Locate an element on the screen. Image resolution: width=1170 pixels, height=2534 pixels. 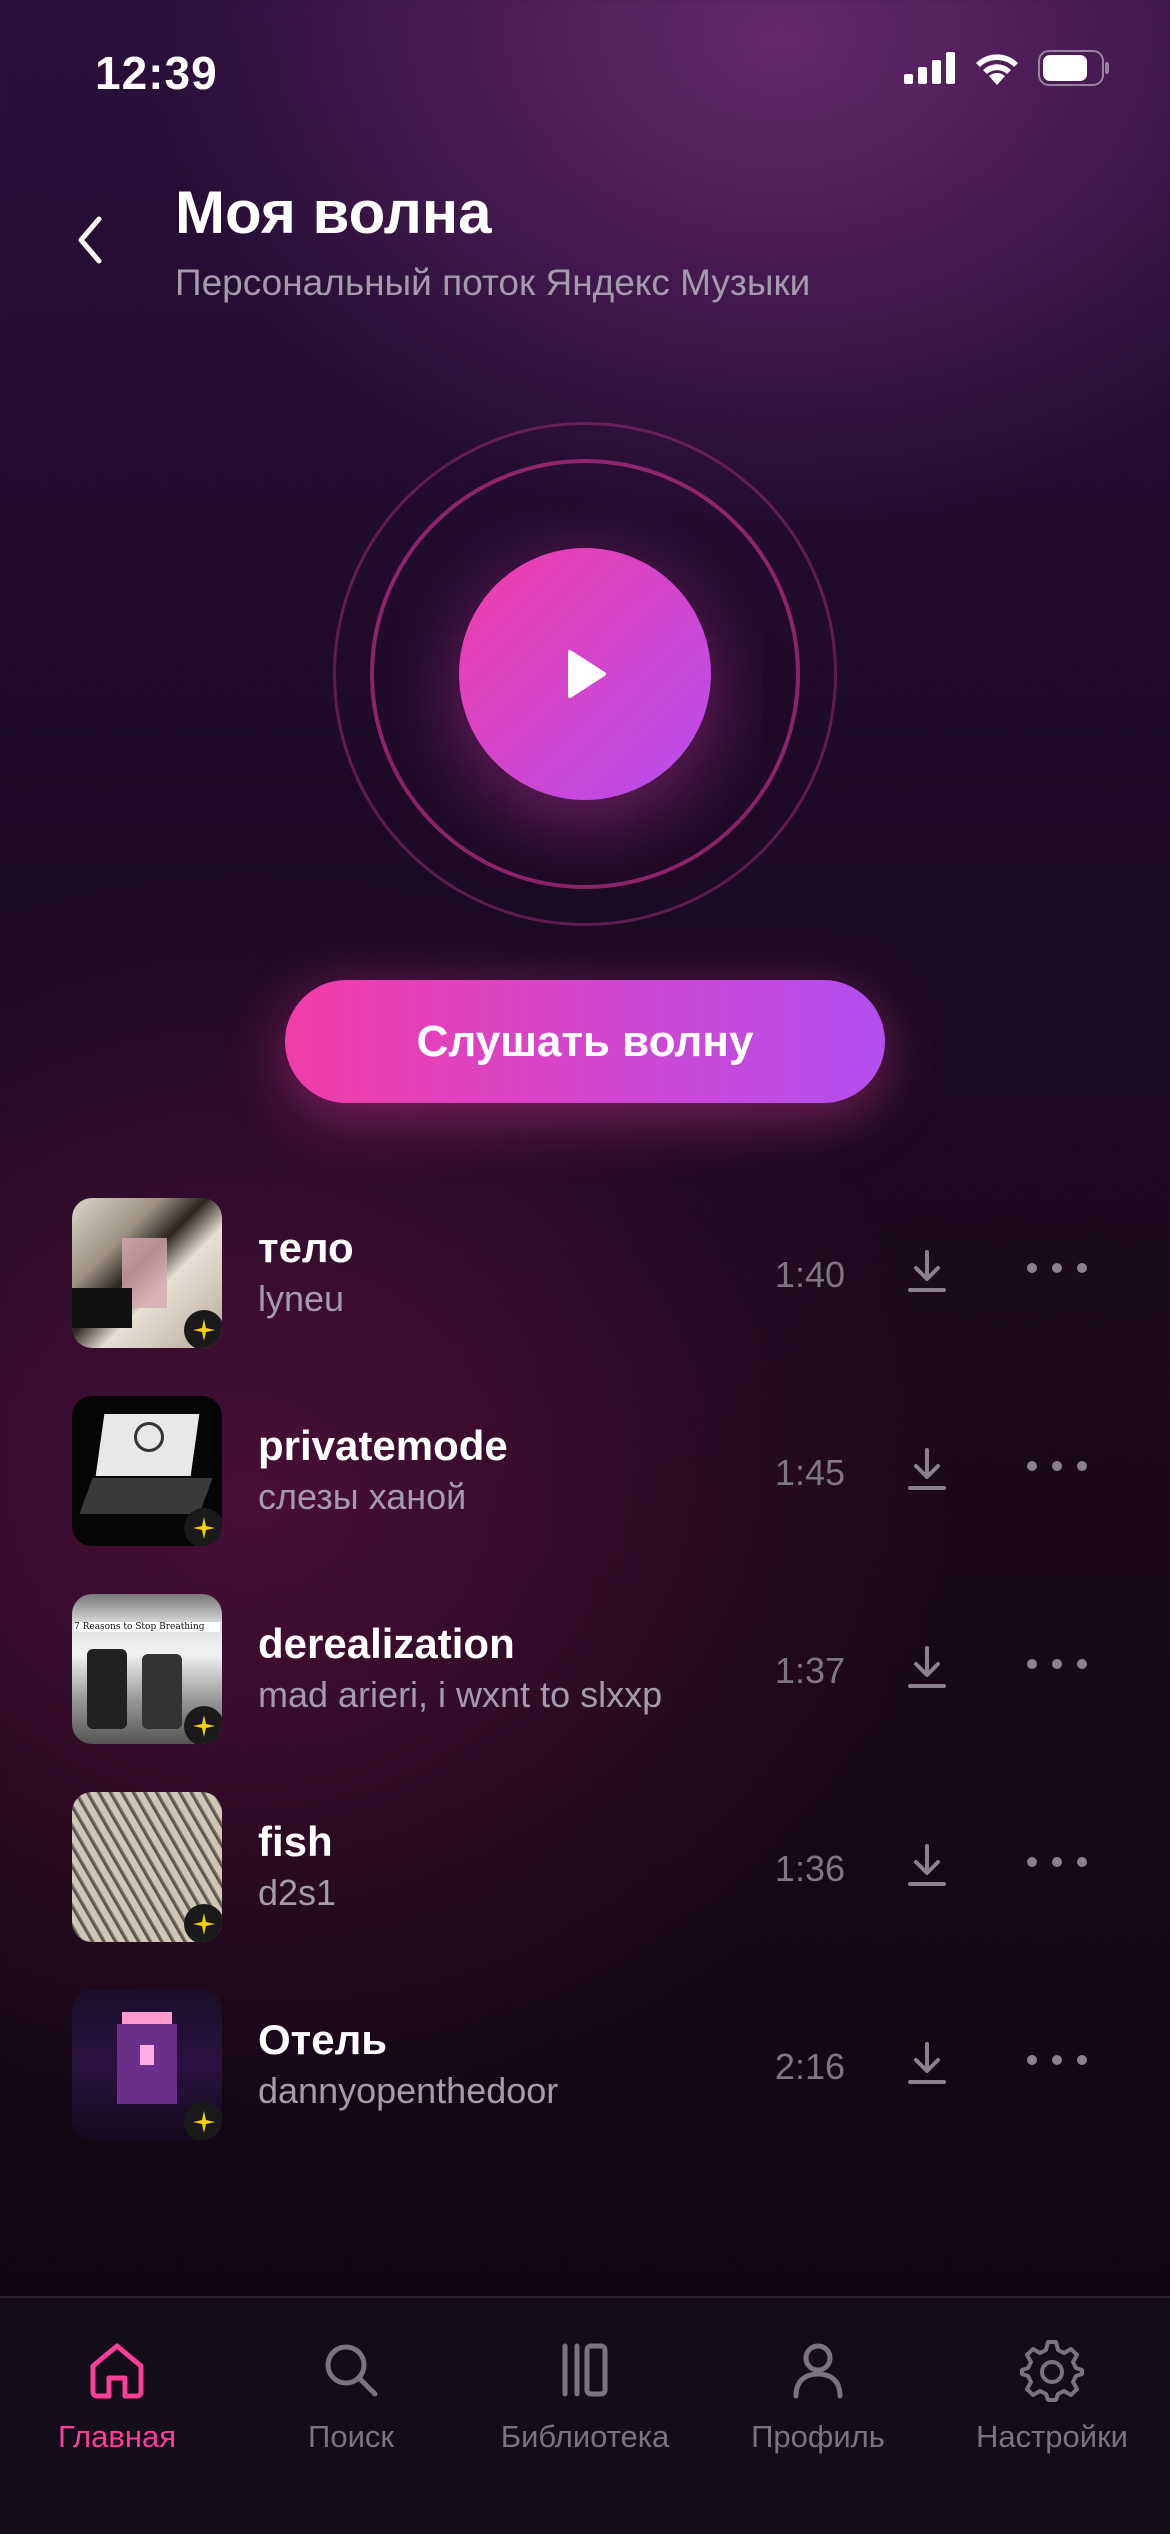
back-button is located at coordinates (90, 240).